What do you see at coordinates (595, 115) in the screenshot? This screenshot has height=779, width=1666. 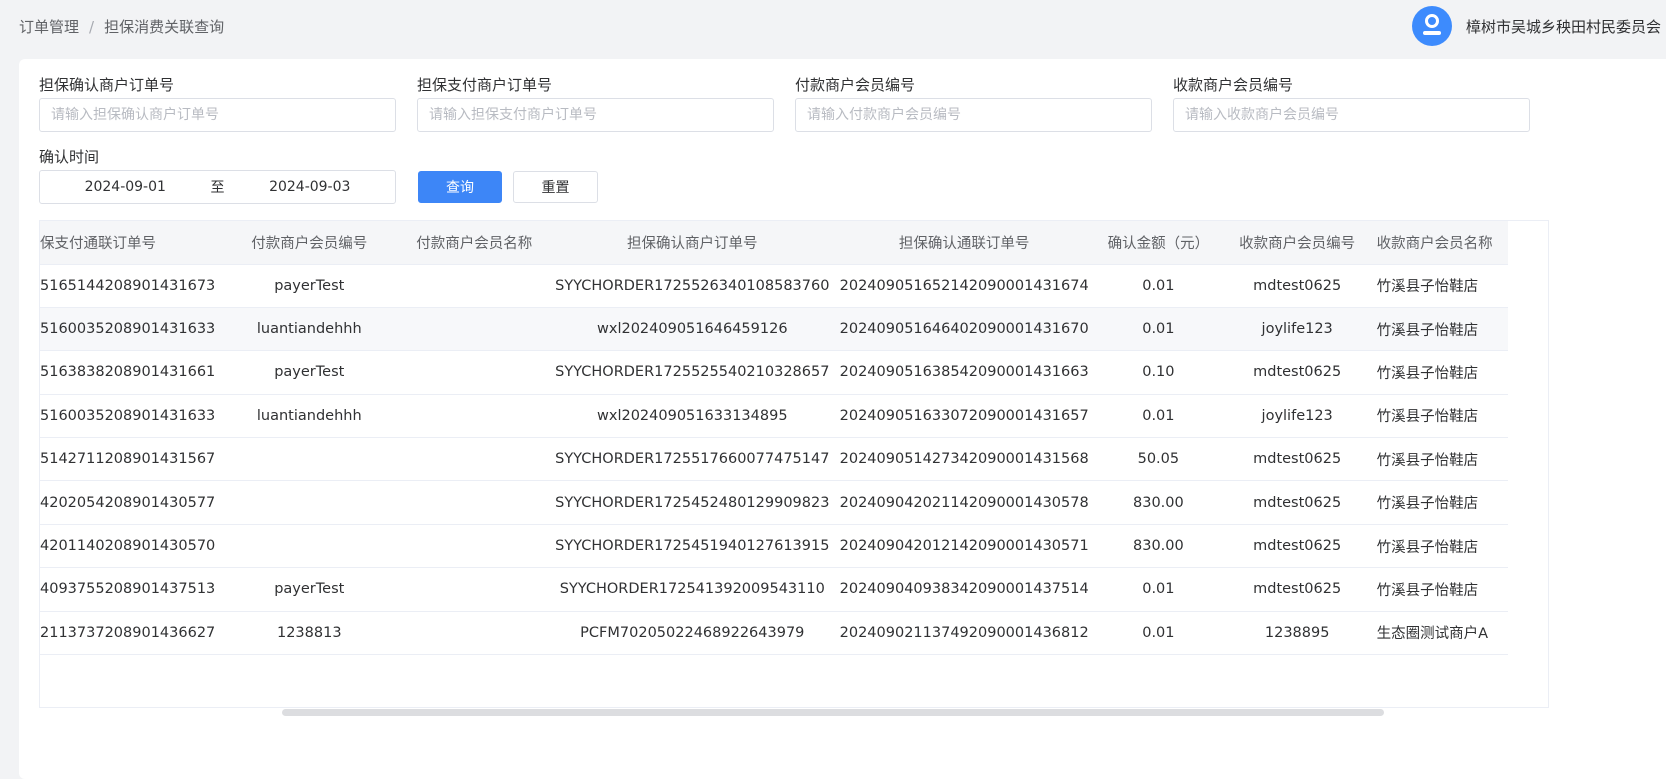 I see `pay-order-input` at bounding box center [595, 115].